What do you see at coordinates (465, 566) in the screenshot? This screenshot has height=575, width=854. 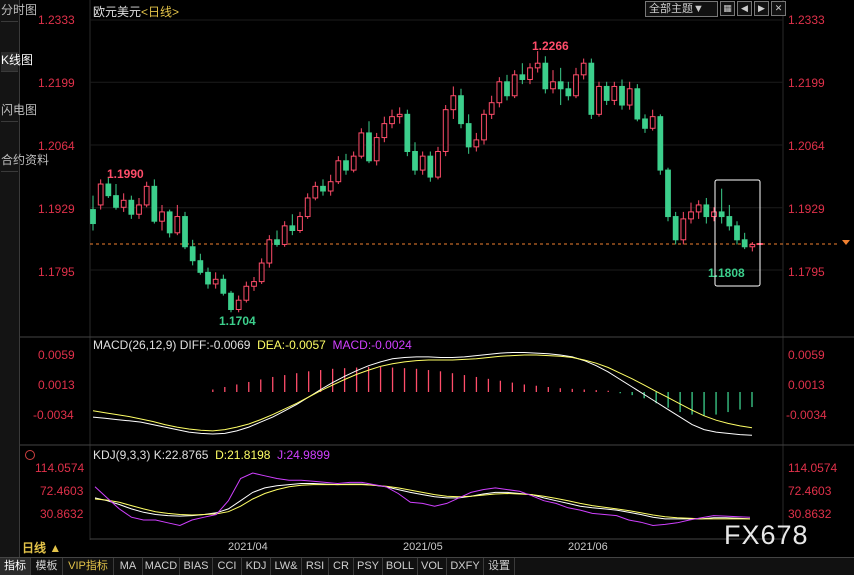 I see `tab-dxfy: DXFY` at bounding box center [465, 566].